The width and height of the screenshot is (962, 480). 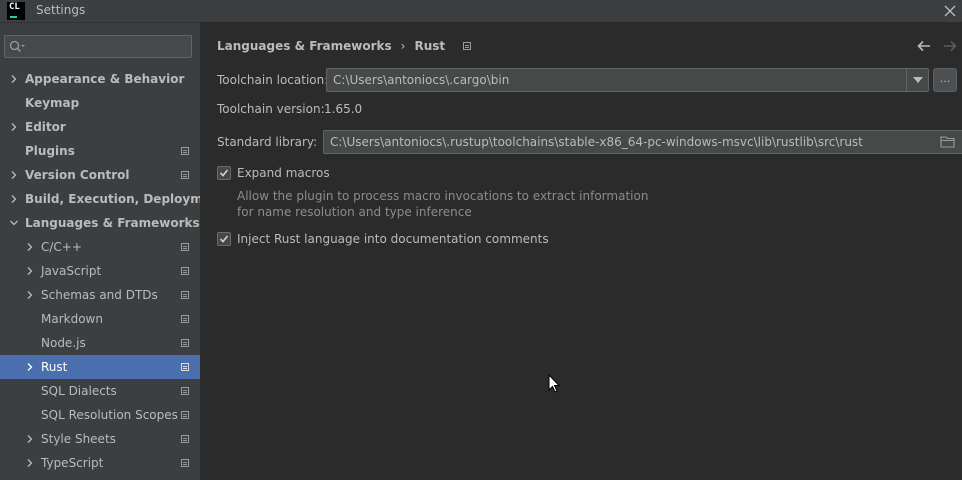 I want to click on sidebar-item-plugins: Plugins, so click(x=100, y=151).